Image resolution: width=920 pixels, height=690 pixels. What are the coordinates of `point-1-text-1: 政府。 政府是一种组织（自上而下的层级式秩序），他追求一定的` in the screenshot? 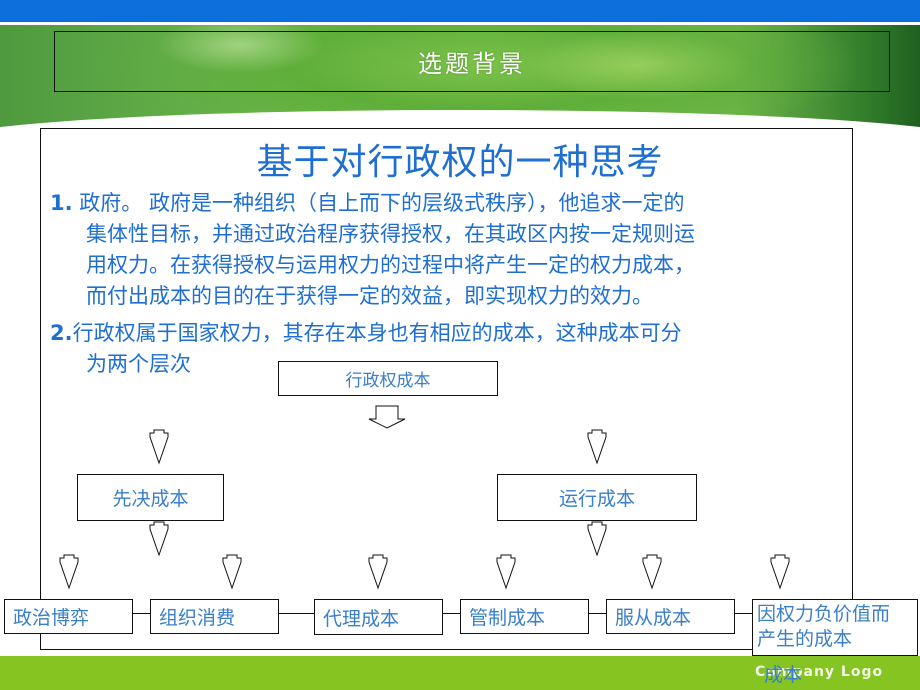 It's located at (378, 203).